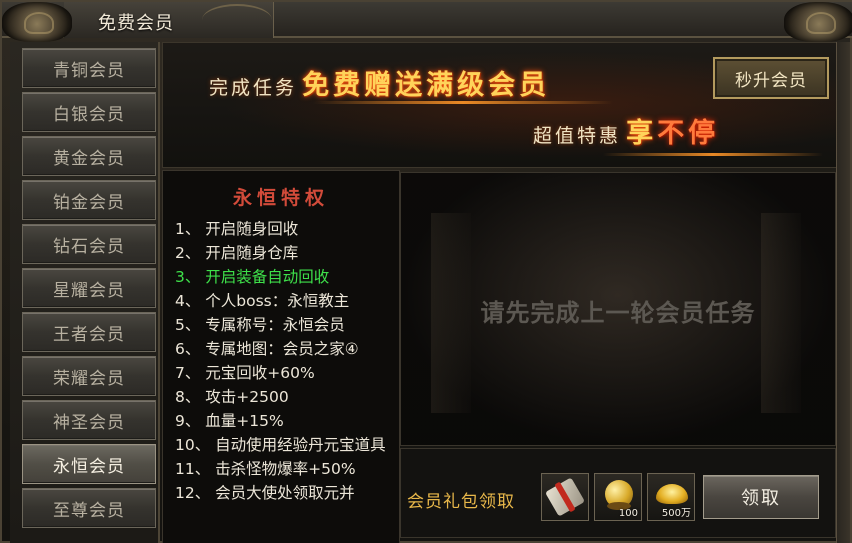  Describe the element at coordinates (89, 112) in the screenshot. I see `tier-tab-silver: 白银会员` at that location.